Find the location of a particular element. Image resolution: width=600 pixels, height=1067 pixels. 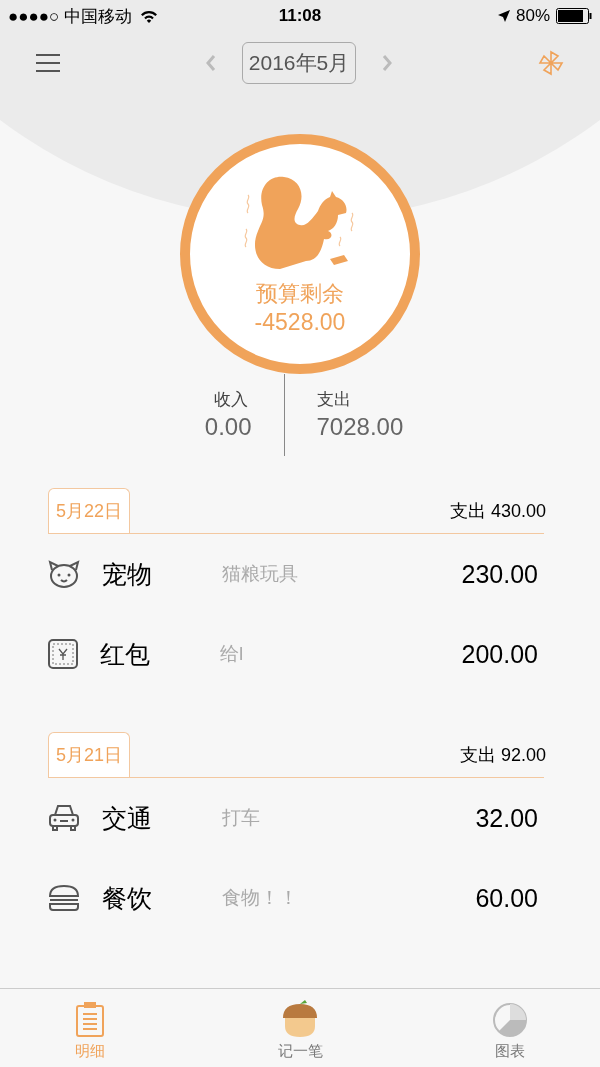

menu-icon is located at coordinates (48, 63).